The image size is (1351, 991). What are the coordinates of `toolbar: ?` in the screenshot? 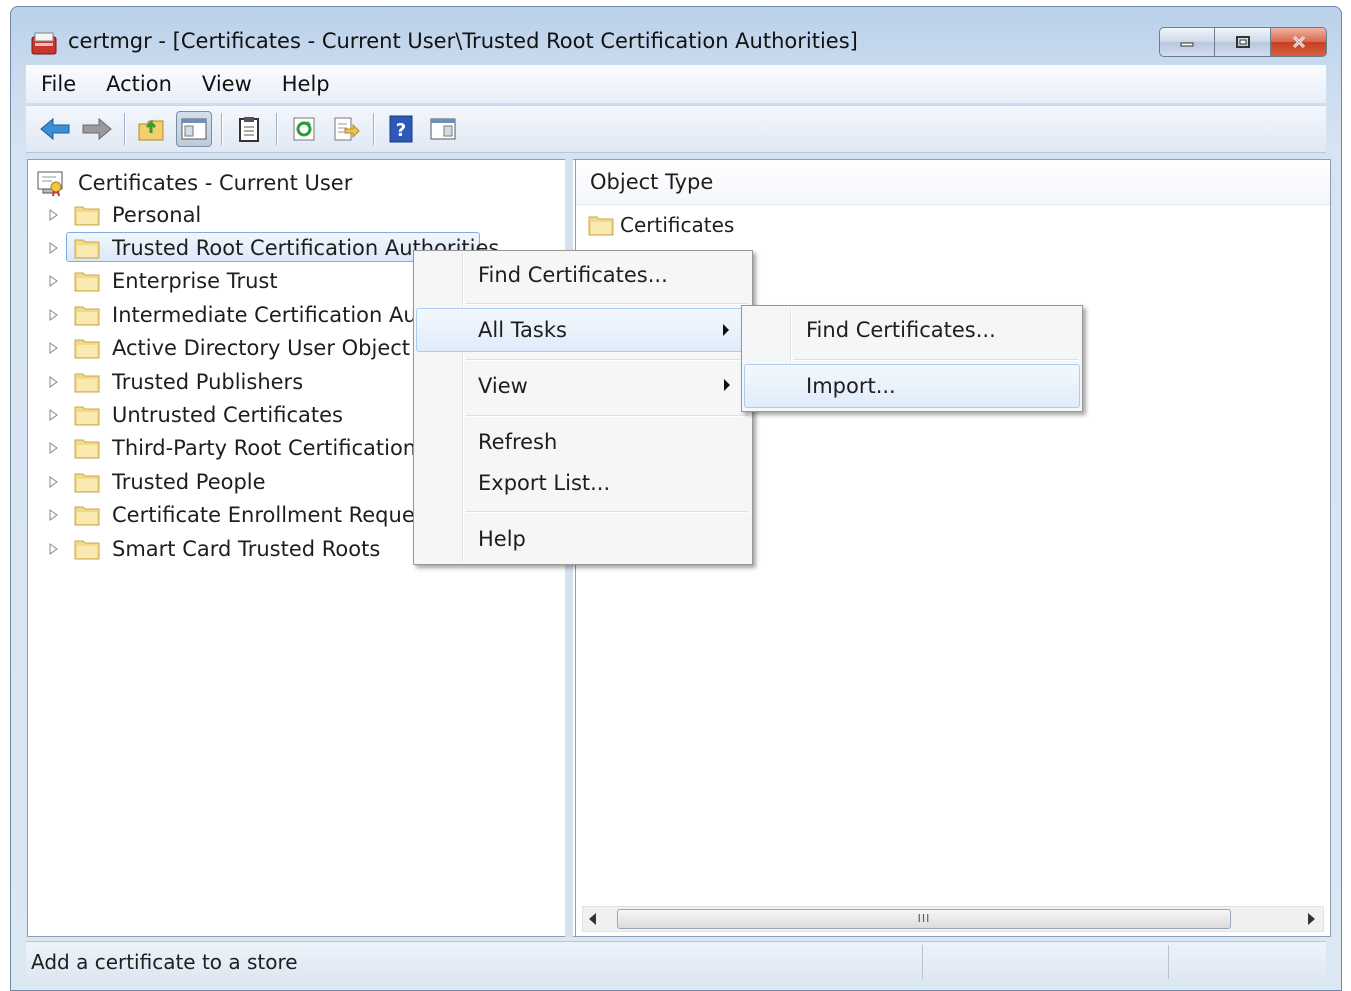 It's located at (676, 129).